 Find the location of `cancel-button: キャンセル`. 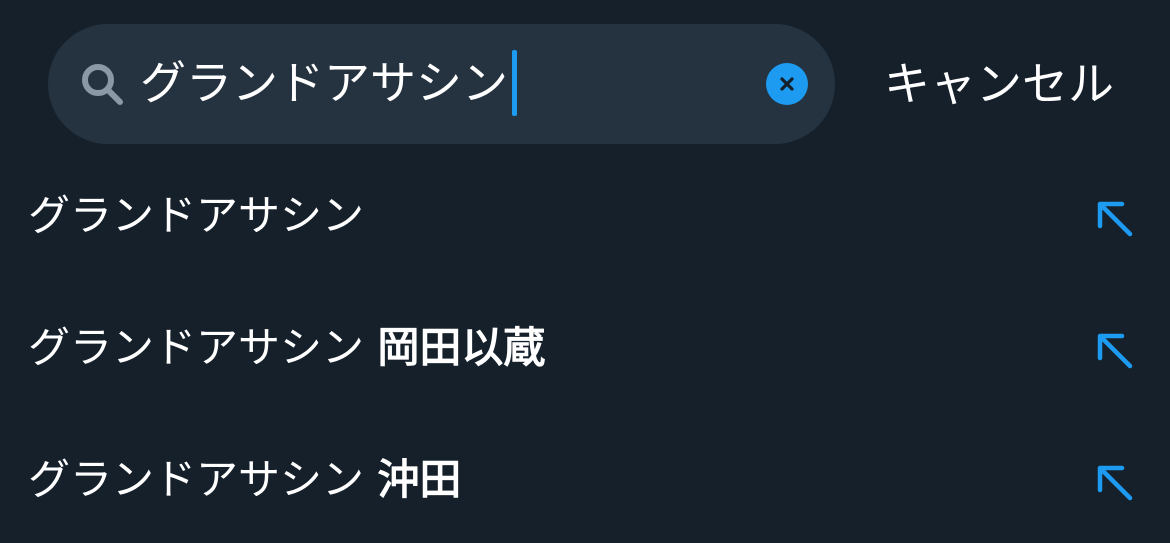

cancel-button: キャンセル is located at coordinates (999, 84).